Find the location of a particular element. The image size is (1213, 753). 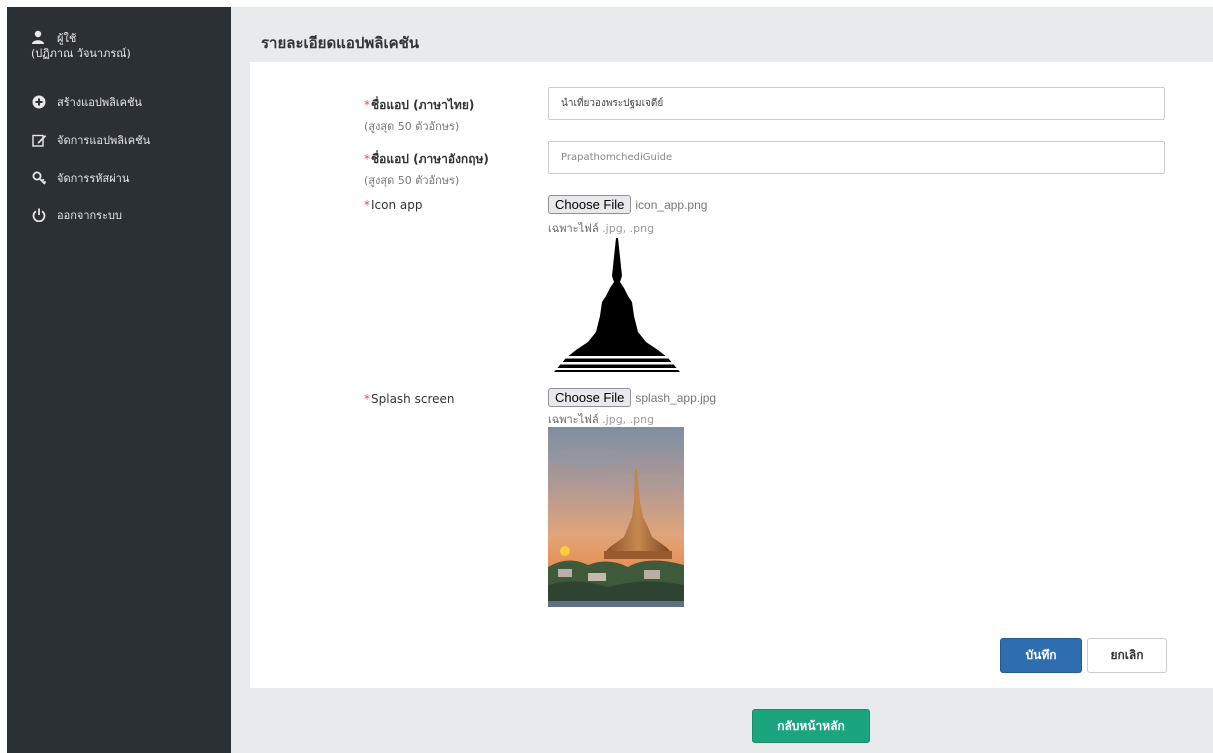

stupa-icon is located at coordinates (617, 305).